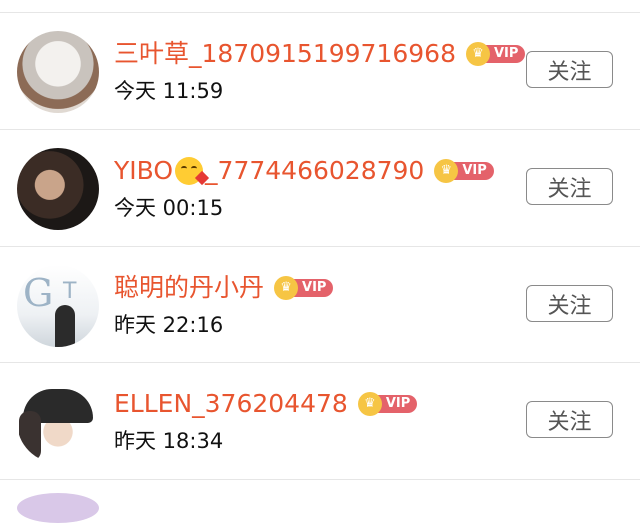 This screenshot has width=640, height=523. Describe the element at coordinates (315, 170) in the screenshot. I see `username-text-suffix: _7774466028790` at that location.